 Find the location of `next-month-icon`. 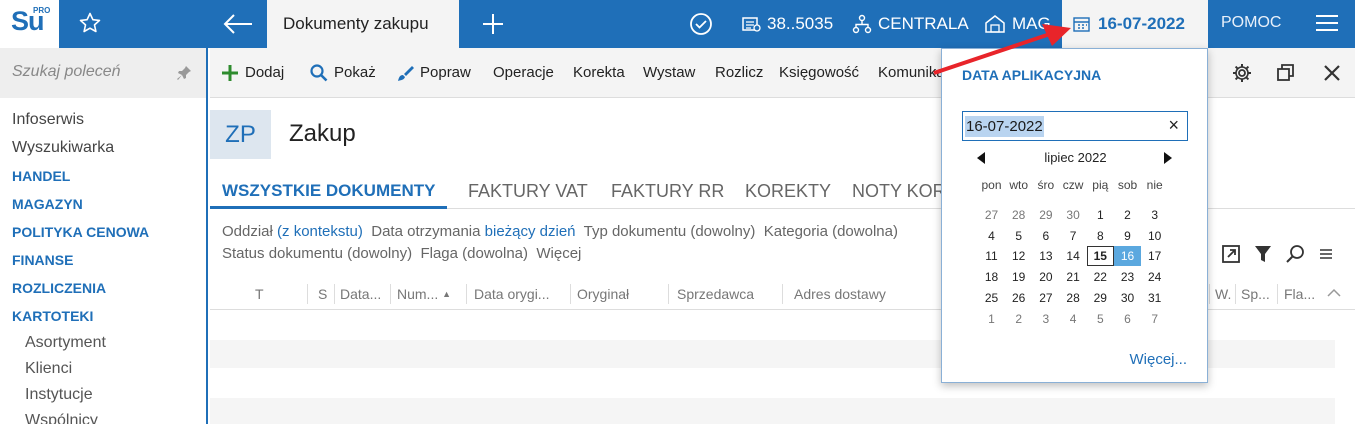

next-month-icon is located at coordinates (1168, 158).